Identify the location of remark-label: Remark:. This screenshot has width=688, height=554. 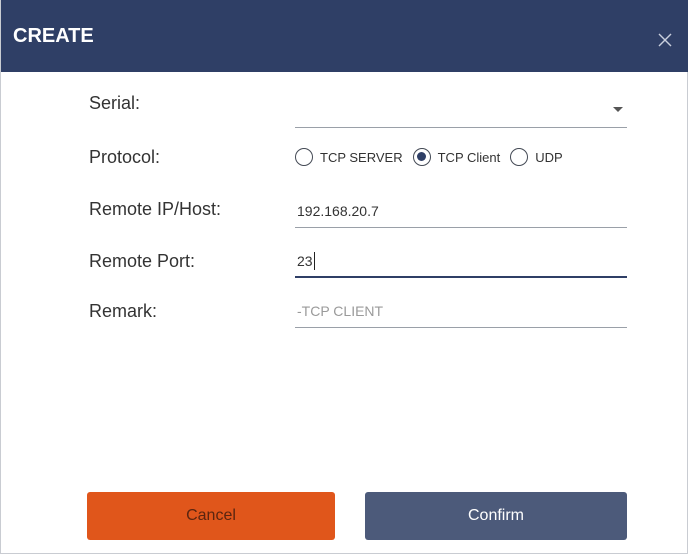
(123, 311).